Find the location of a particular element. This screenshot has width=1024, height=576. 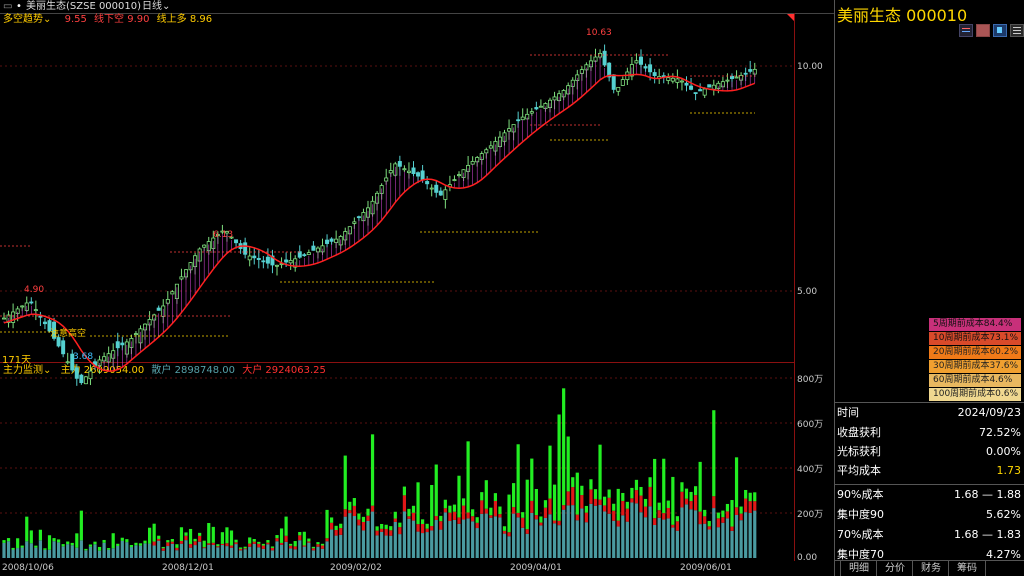

x-tick: 2008/12/01 is located at coordinates (188, 568).